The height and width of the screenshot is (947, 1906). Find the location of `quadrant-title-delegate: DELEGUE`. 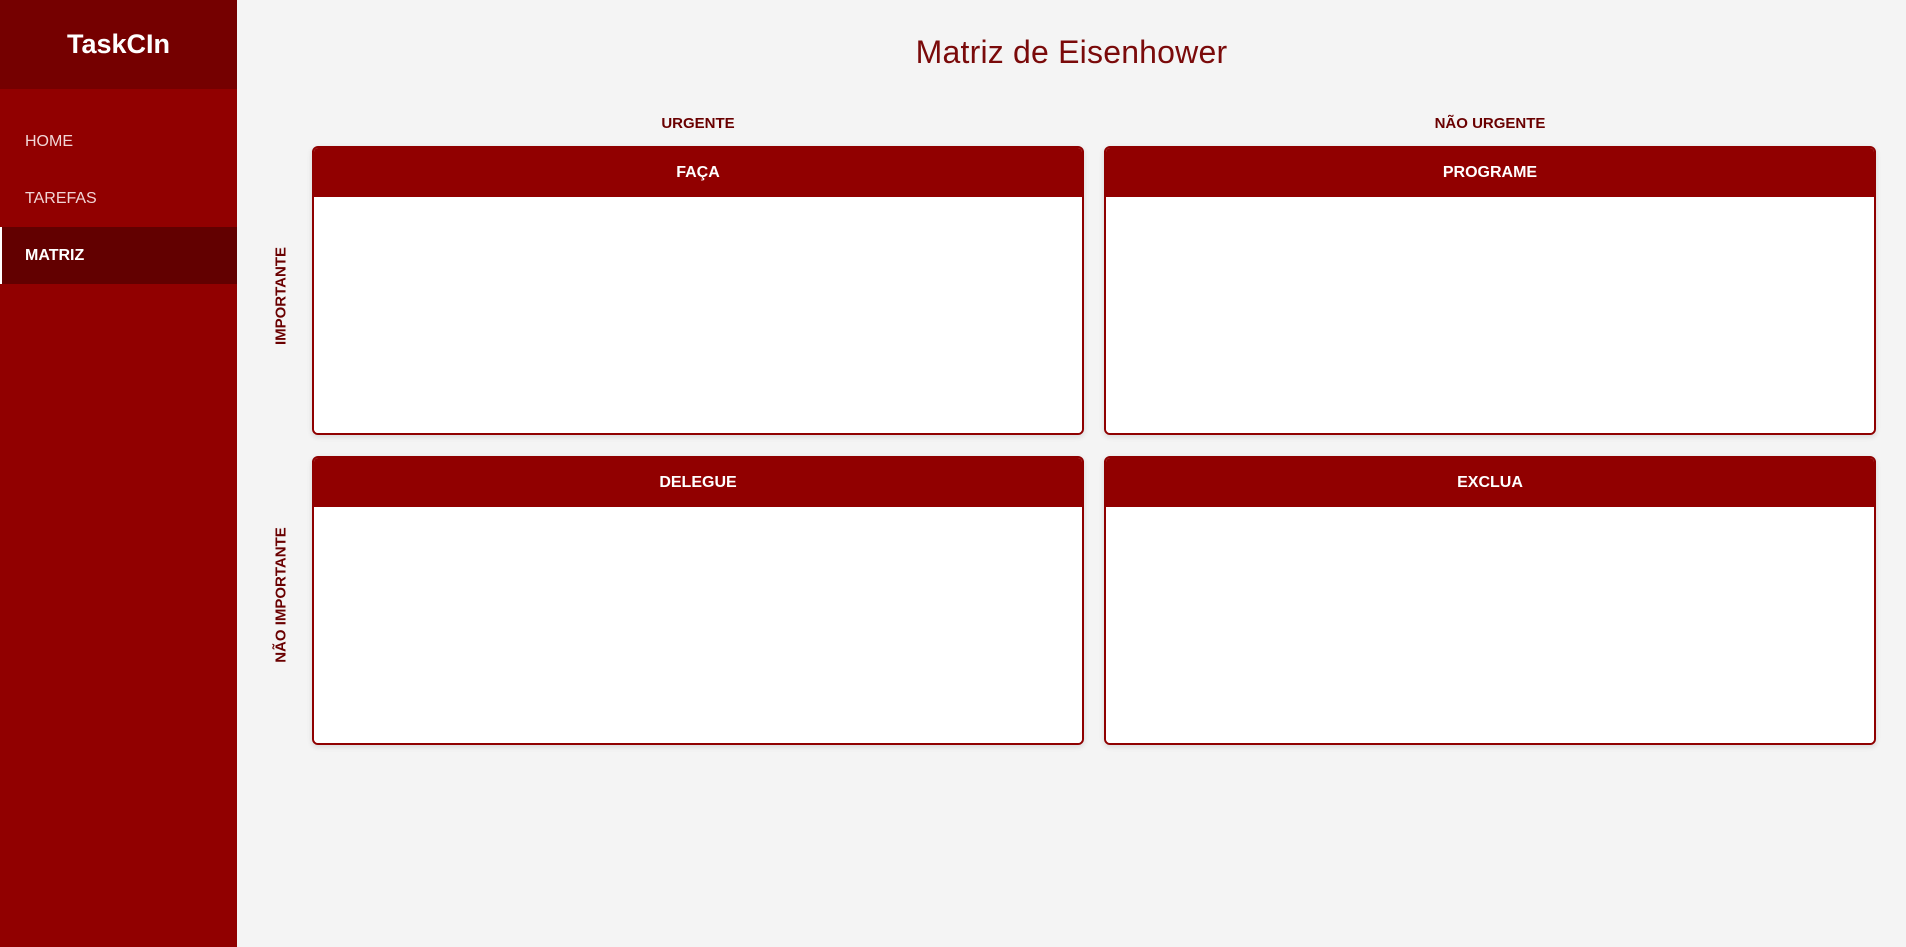

quadrant-title-delegate: DELEGUE is located at coordinates (698, 482).